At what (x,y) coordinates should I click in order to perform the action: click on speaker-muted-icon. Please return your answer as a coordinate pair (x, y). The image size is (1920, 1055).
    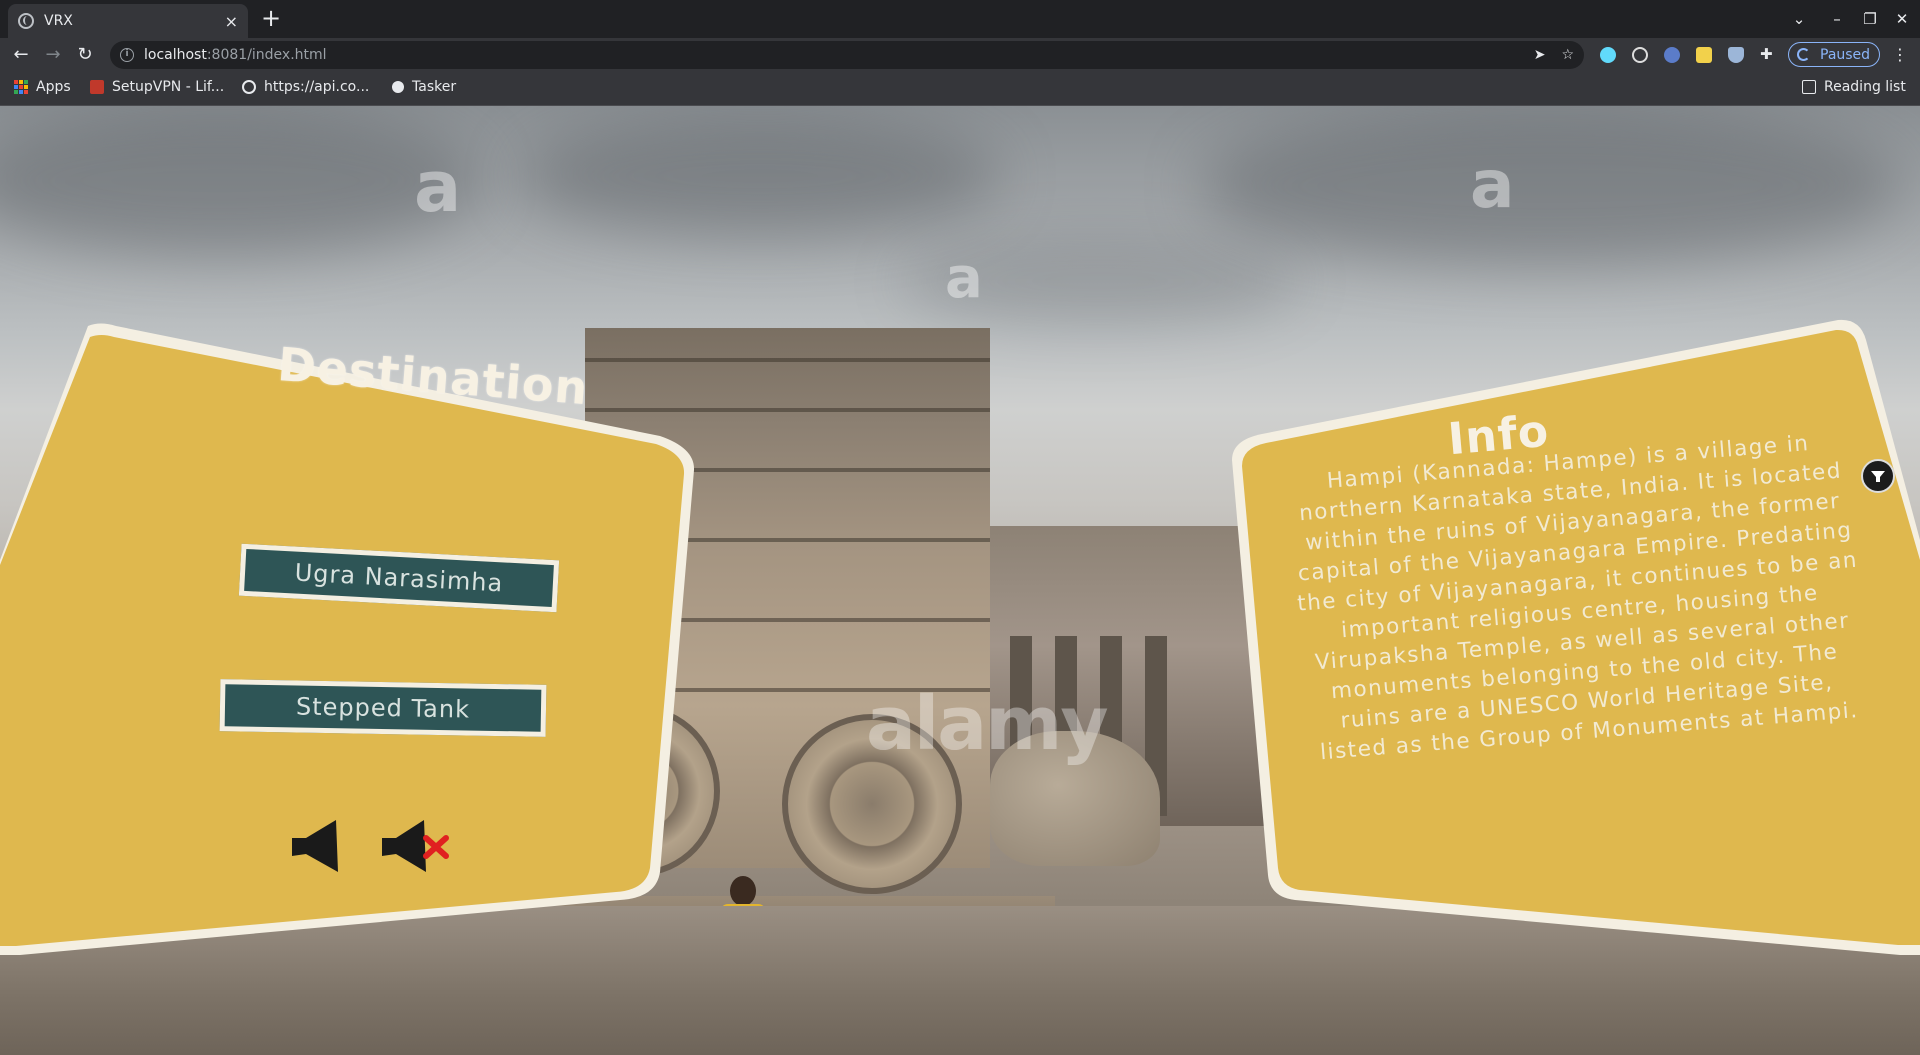
    Looking at the image, I should click on (416, 846).